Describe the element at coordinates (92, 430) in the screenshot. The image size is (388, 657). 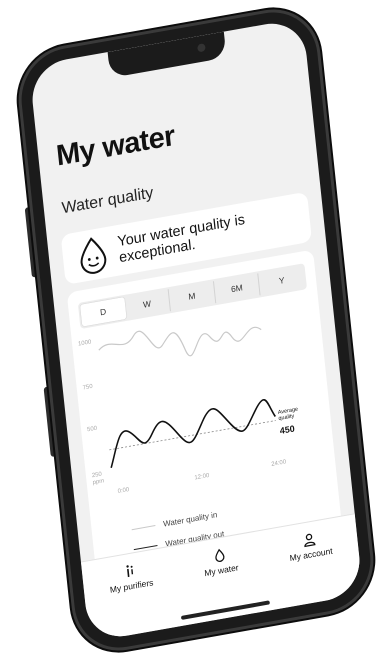
I see `y-tick-500: 500` at that location.